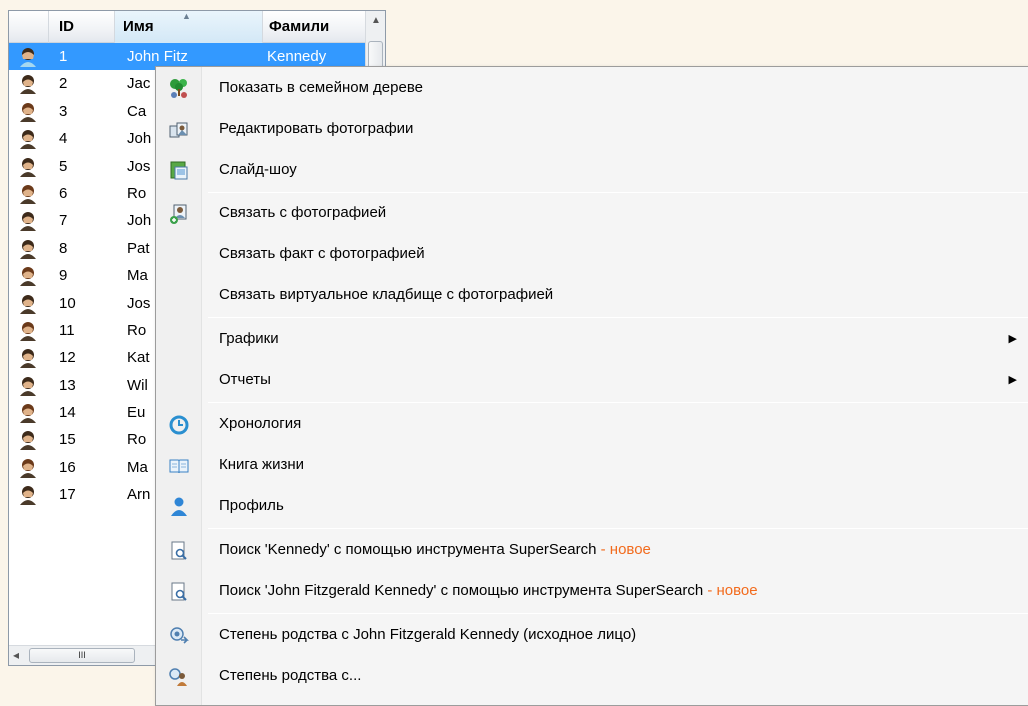 The image size is (1028, 706). Describe the element at coordinates (16, 655) in the screenshot. I see `scroll-left-icon: ◂` at that location.